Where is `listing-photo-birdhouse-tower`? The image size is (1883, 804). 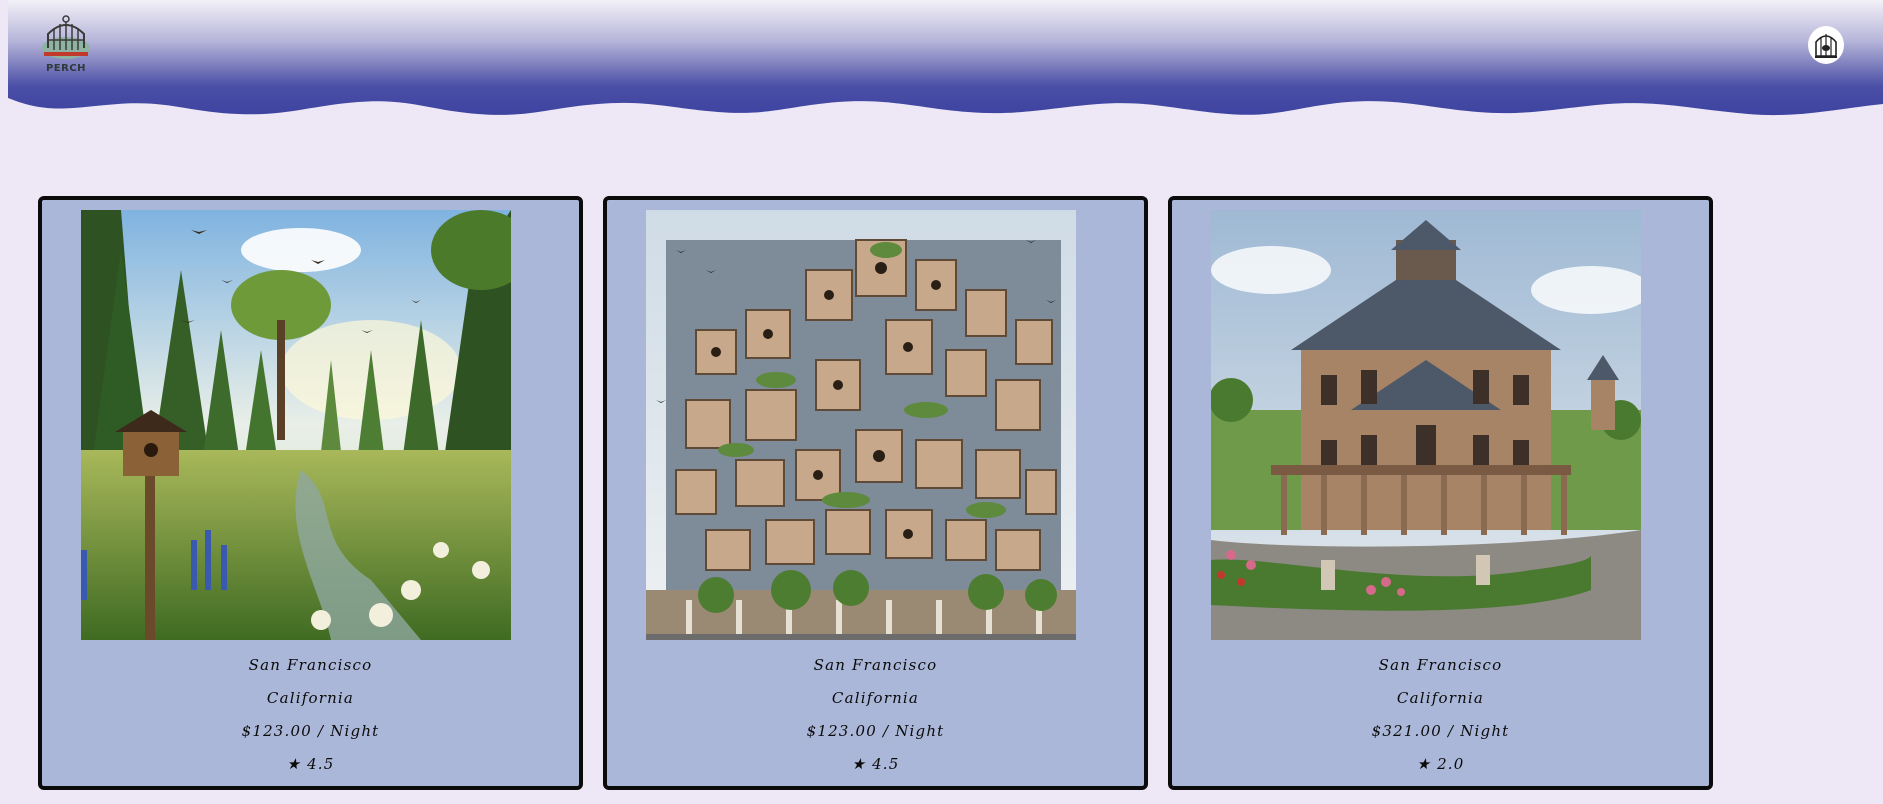 listing-photo-birdhouse-tower is located at coordinates (861, 425).